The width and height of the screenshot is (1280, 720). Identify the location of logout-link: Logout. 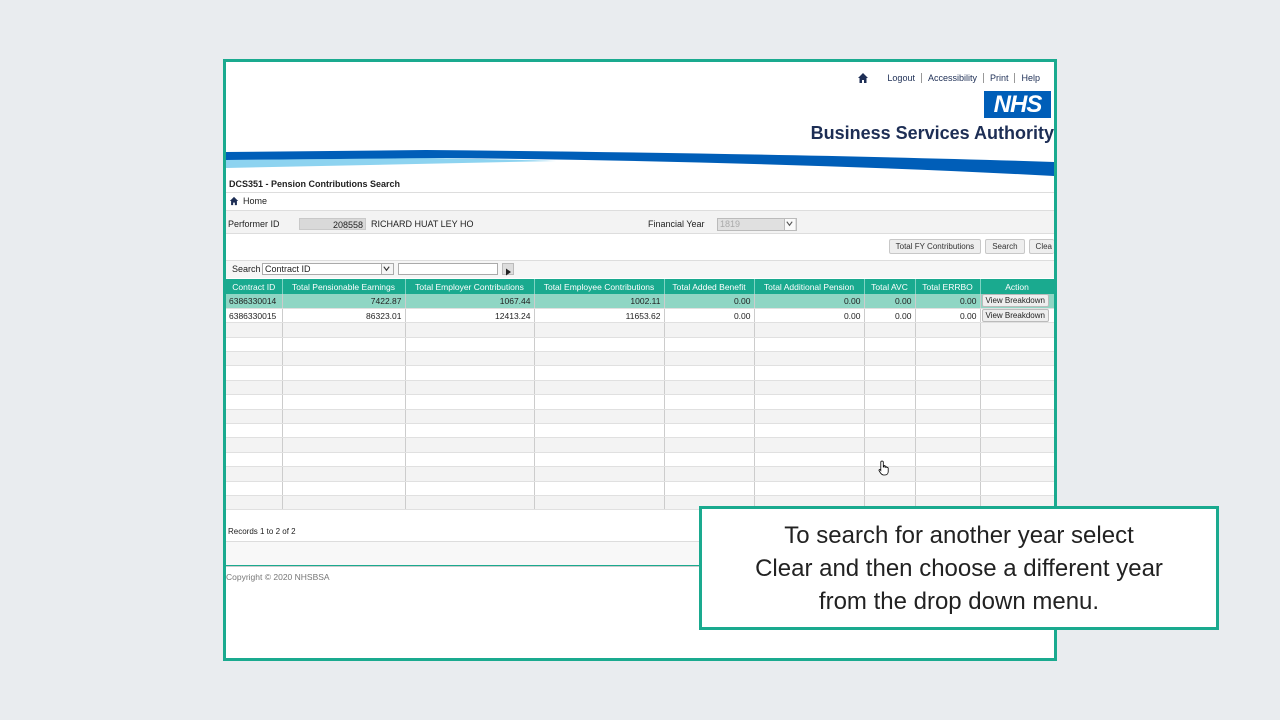
(901, 78).